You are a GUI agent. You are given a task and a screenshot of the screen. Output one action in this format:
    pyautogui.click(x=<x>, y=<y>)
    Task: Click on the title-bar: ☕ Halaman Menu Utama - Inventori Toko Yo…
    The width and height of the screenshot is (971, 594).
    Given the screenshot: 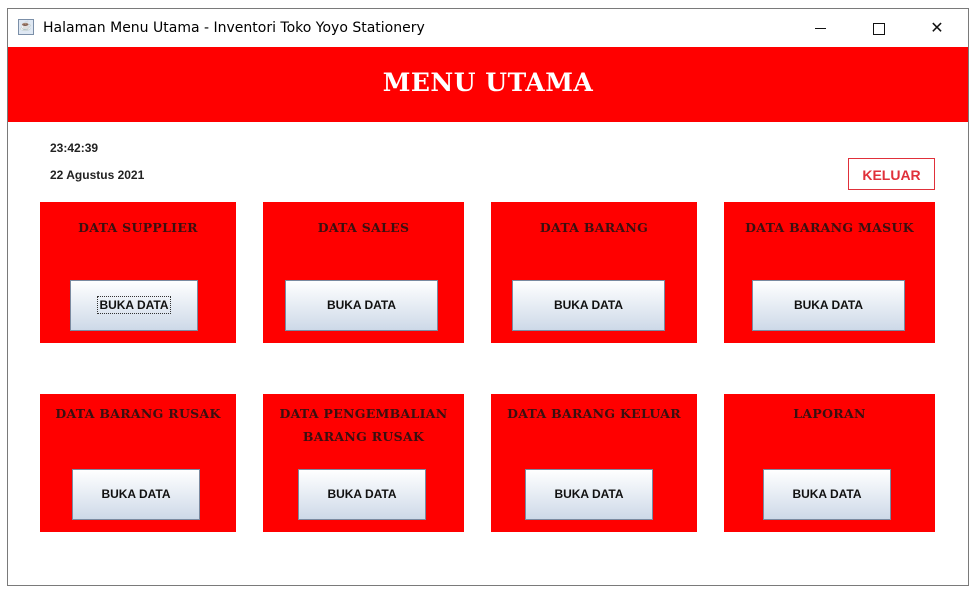 What is the action you would take?
    pyautogui.click(x=488, y=28)
    